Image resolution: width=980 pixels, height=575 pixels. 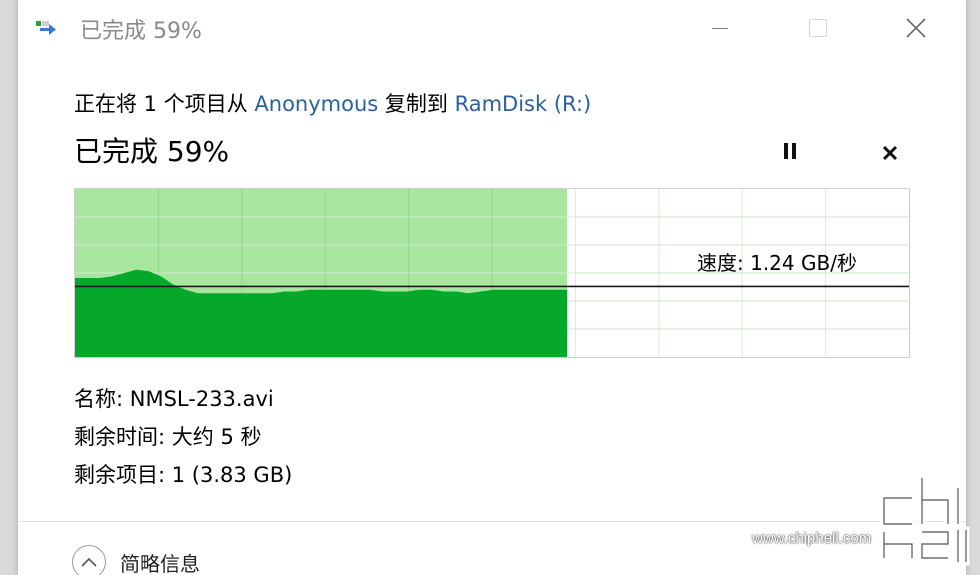 I want to click on minimize-icon, so click(x=720, y=28).